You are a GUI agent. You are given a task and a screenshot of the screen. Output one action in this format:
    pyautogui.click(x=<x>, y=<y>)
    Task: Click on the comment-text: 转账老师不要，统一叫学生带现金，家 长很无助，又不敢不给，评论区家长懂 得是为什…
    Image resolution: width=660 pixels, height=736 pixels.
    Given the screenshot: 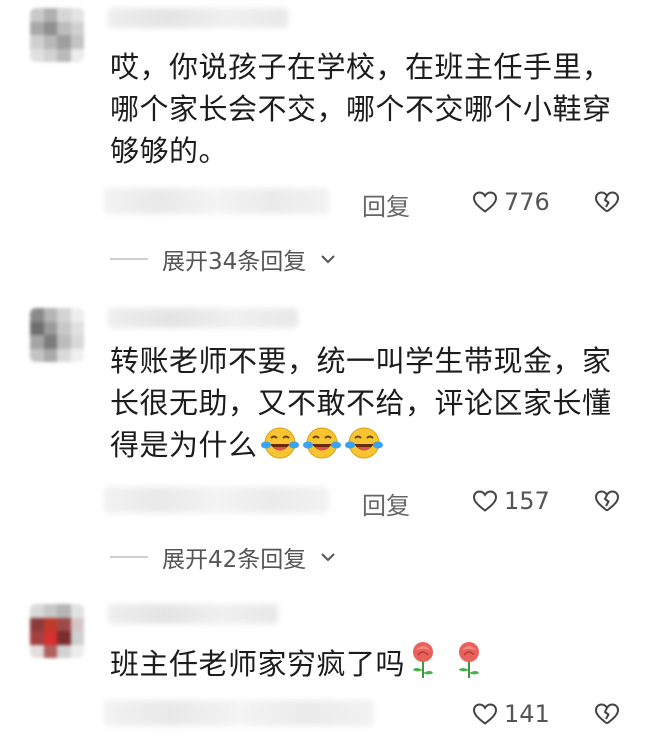 What is the action you would take?
    pyautogui.click(x=375, y=406)
    